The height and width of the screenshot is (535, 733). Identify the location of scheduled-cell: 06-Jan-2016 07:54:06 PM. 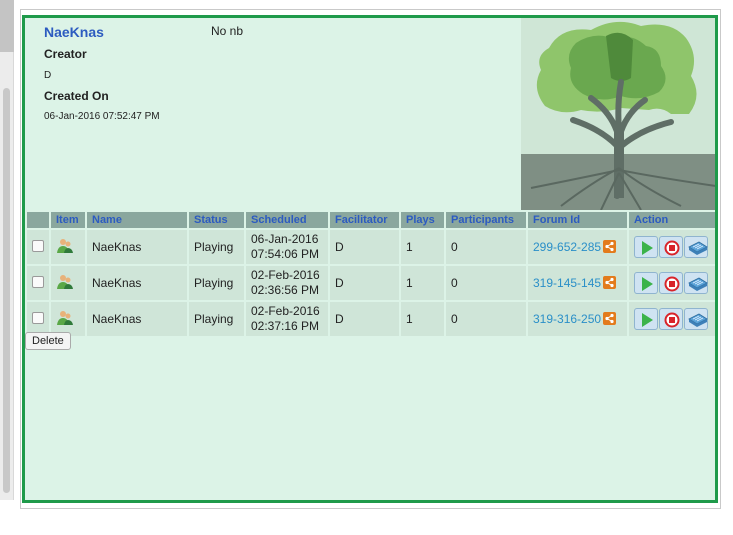
(287, 247).